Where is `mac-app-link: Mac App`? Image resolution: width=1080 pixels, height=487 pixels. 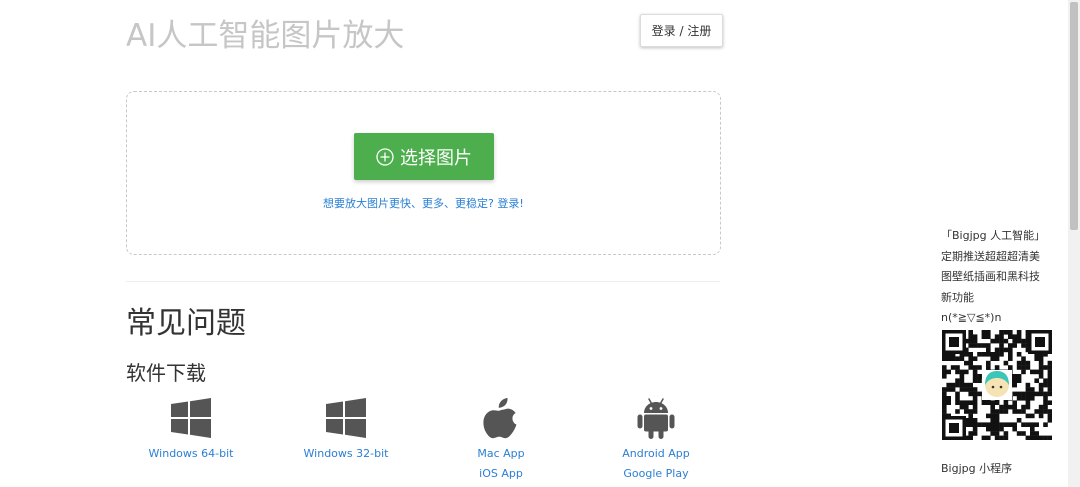 mac-app-link: Mac App is located at coordinates (501, 454).